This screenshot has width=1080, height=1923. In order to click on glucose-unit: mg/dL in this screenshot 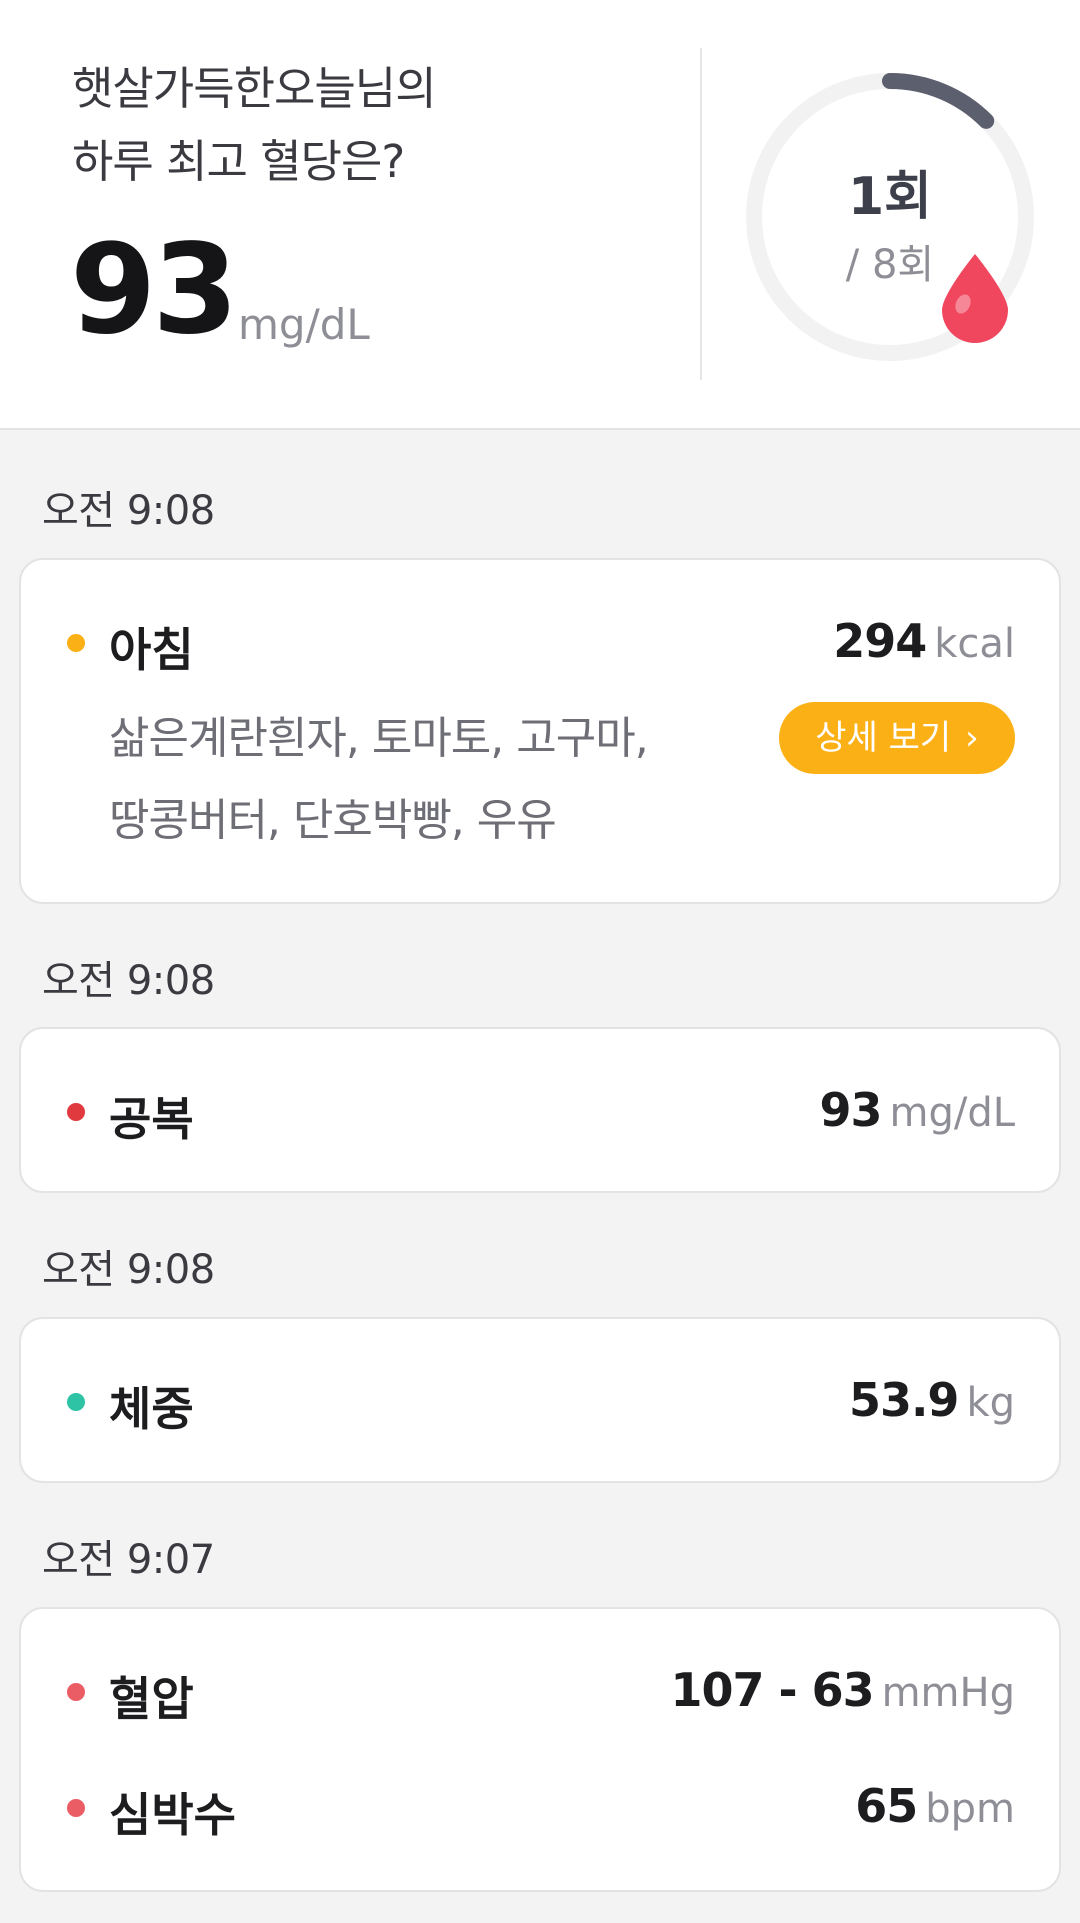, I will do `click(952, 1113)`.